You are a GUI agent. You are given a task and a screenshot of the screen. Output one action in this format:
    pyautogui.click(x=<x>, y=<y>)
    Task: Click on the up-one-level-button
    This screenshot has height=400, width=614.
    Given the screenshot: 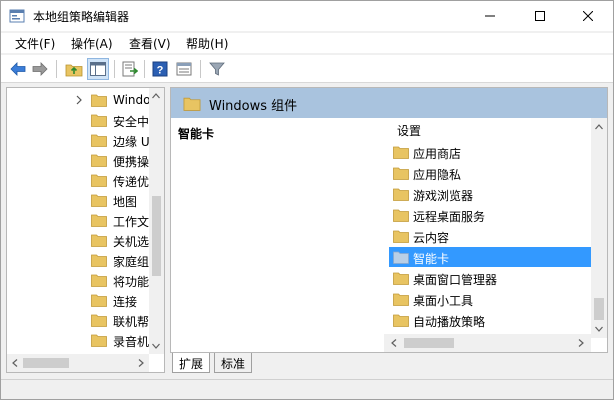 What is the action you would take?
    pyautogui.click(x=74, y=69)
    